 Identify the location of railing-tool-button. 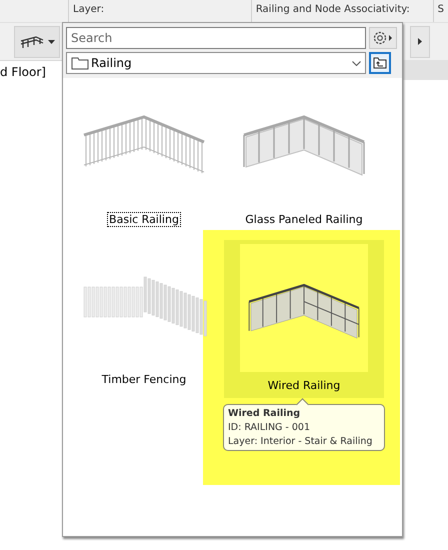
(37, 42).